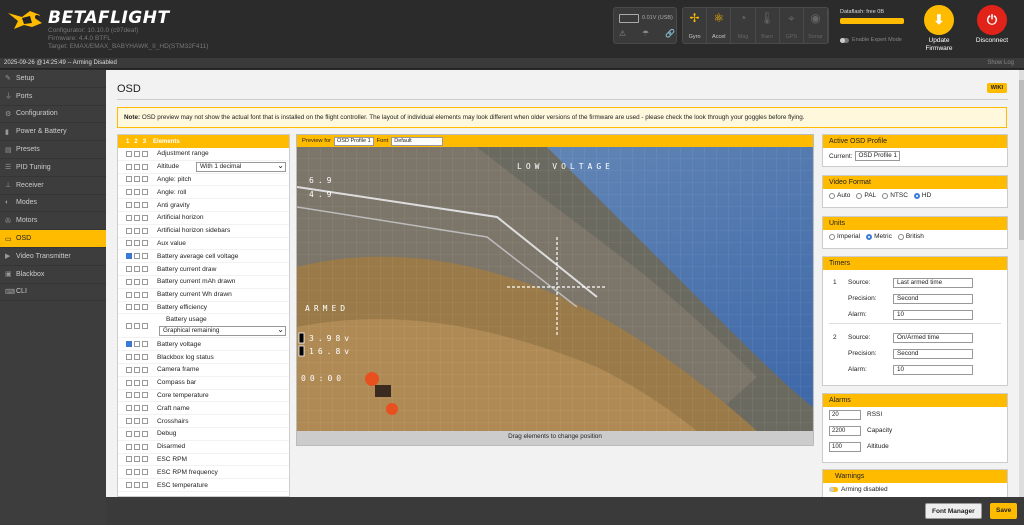  Describe the element at coordinates (939, 20) in the screenshot. I see `update-firmware-button: ⬇` at that location.